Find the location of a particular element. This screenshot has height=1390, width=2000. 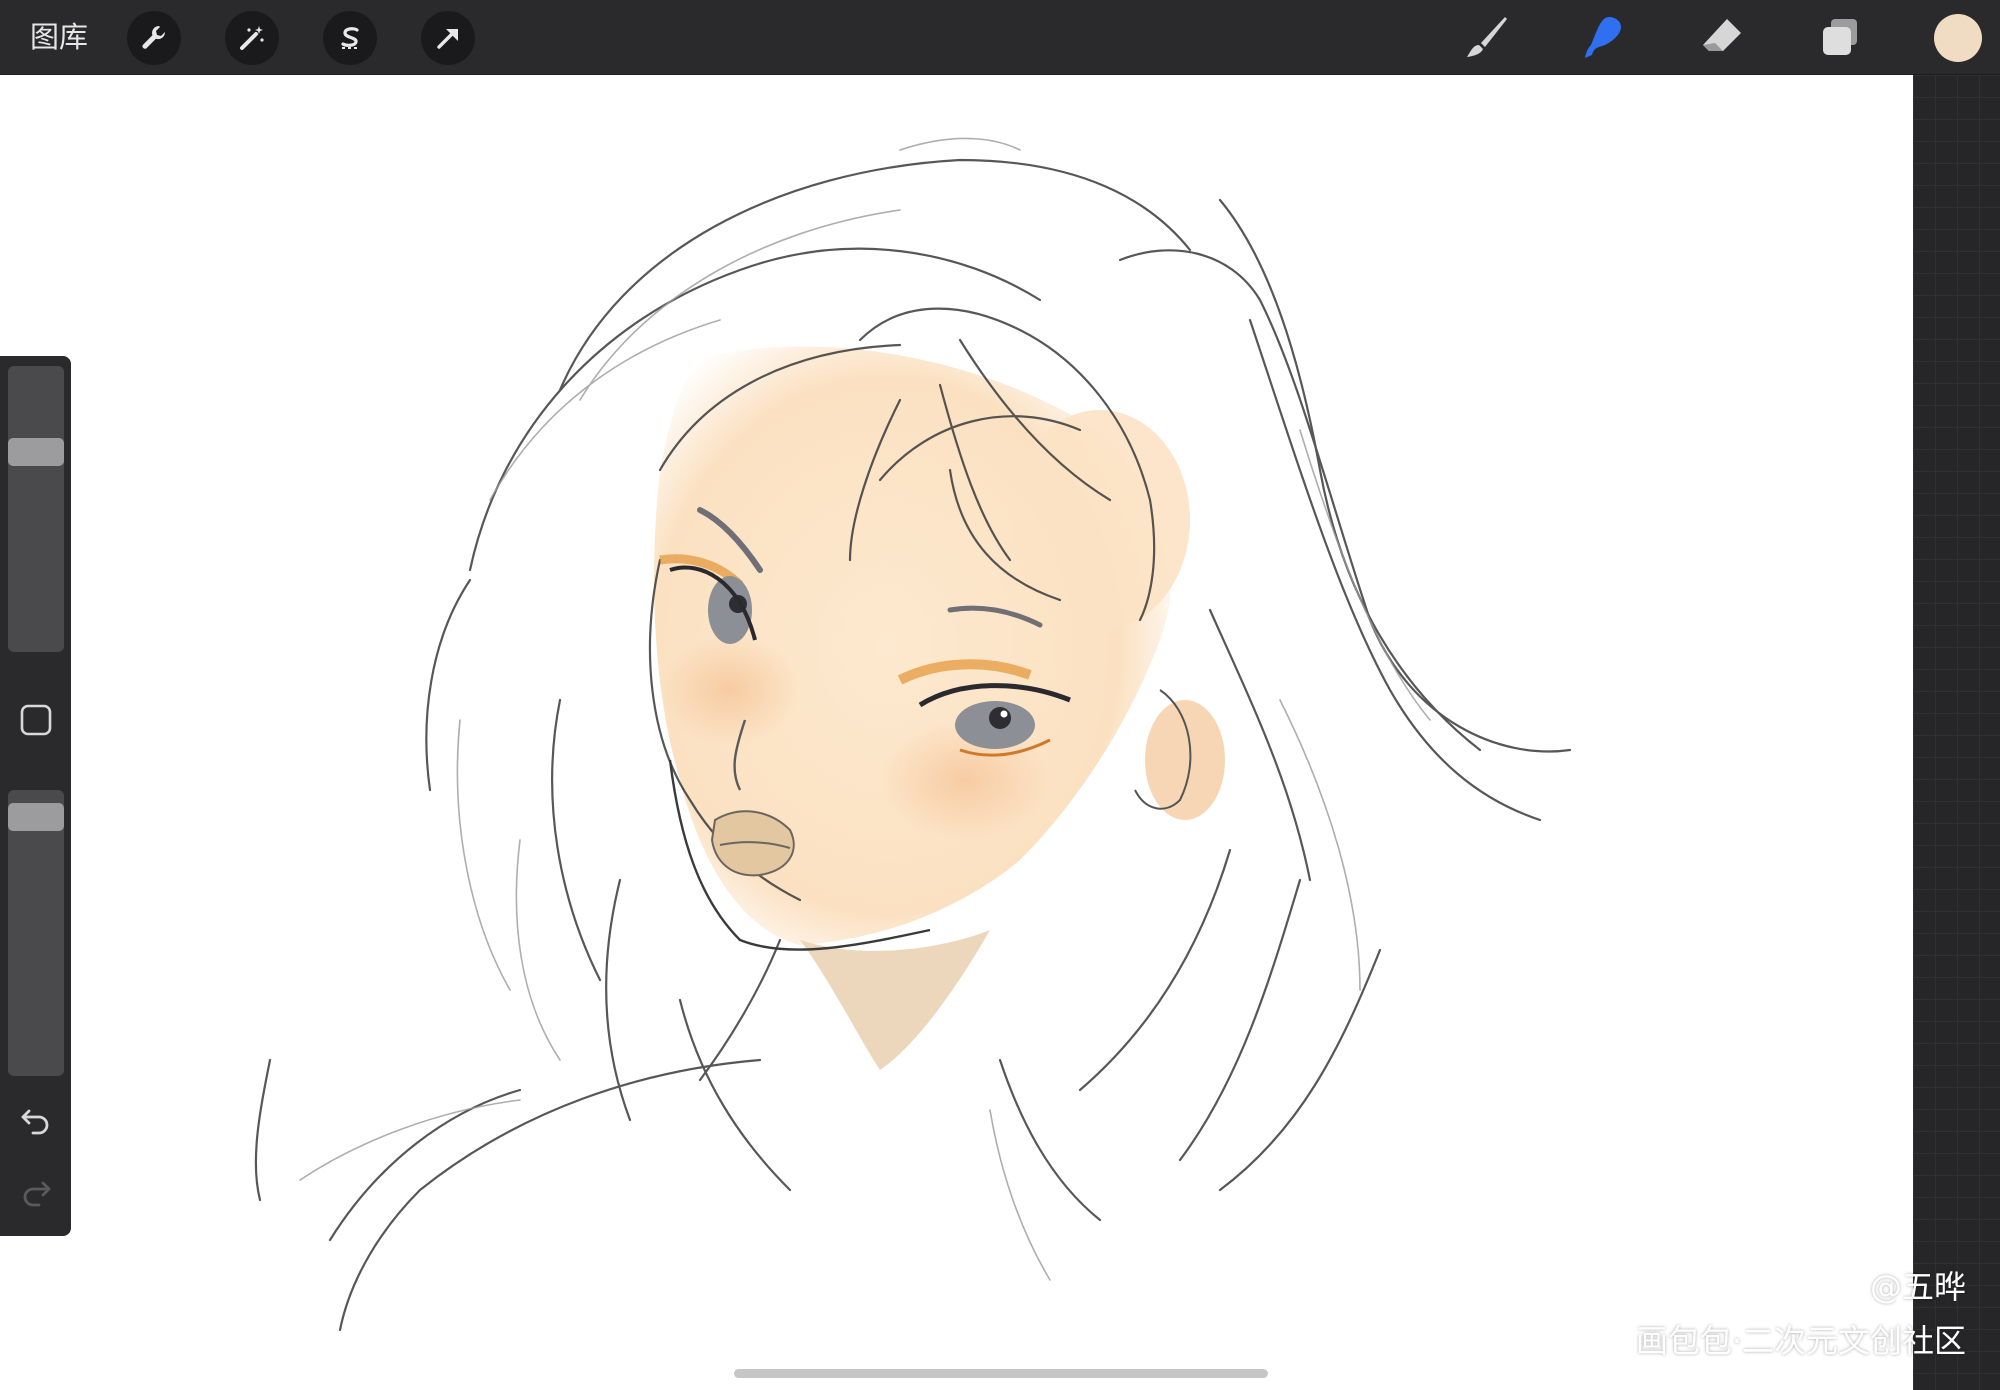

selection-s-icon is located at coordinates (350, 38).